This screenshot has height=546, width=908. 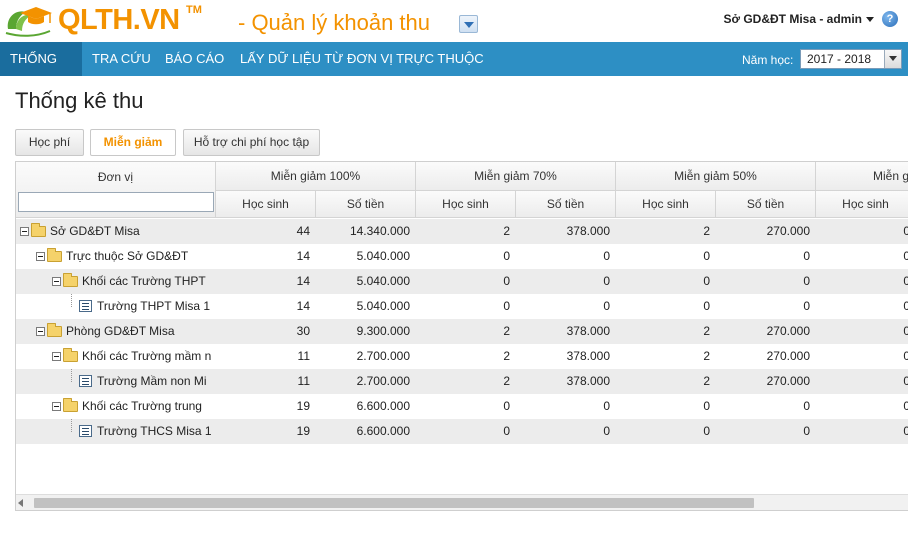 I want to click on tab-hoc-phi: Học phí, so click(x=49, y=142).